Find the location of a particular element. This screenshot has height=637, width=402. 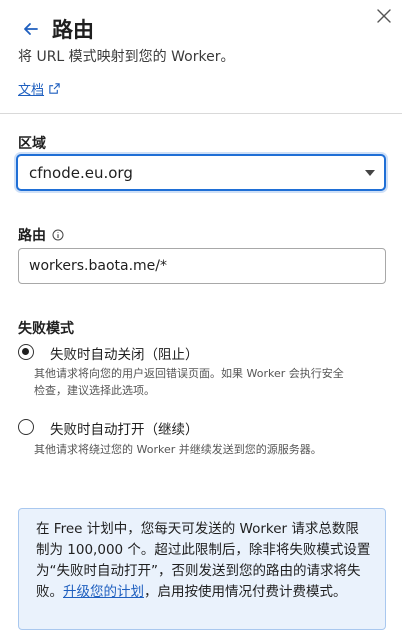

region-select: cfnode.eu.org is located at coordinates (201, 172).